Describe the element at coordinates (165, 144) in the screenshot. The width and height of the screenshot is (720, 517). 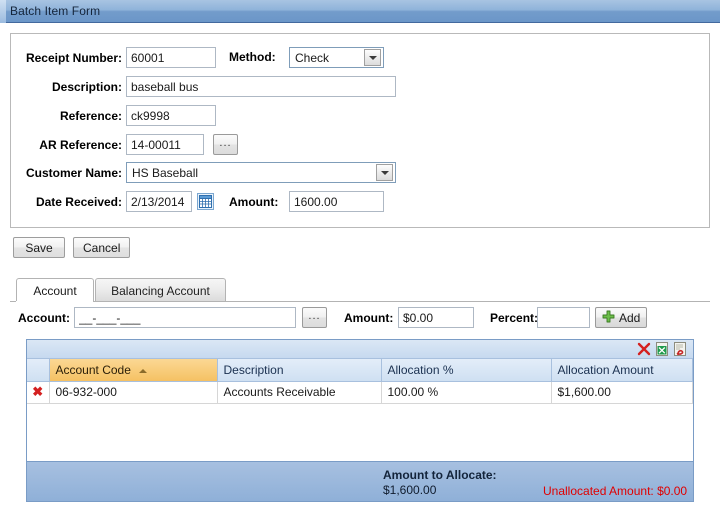
I see `ar-reference-input` at that location.